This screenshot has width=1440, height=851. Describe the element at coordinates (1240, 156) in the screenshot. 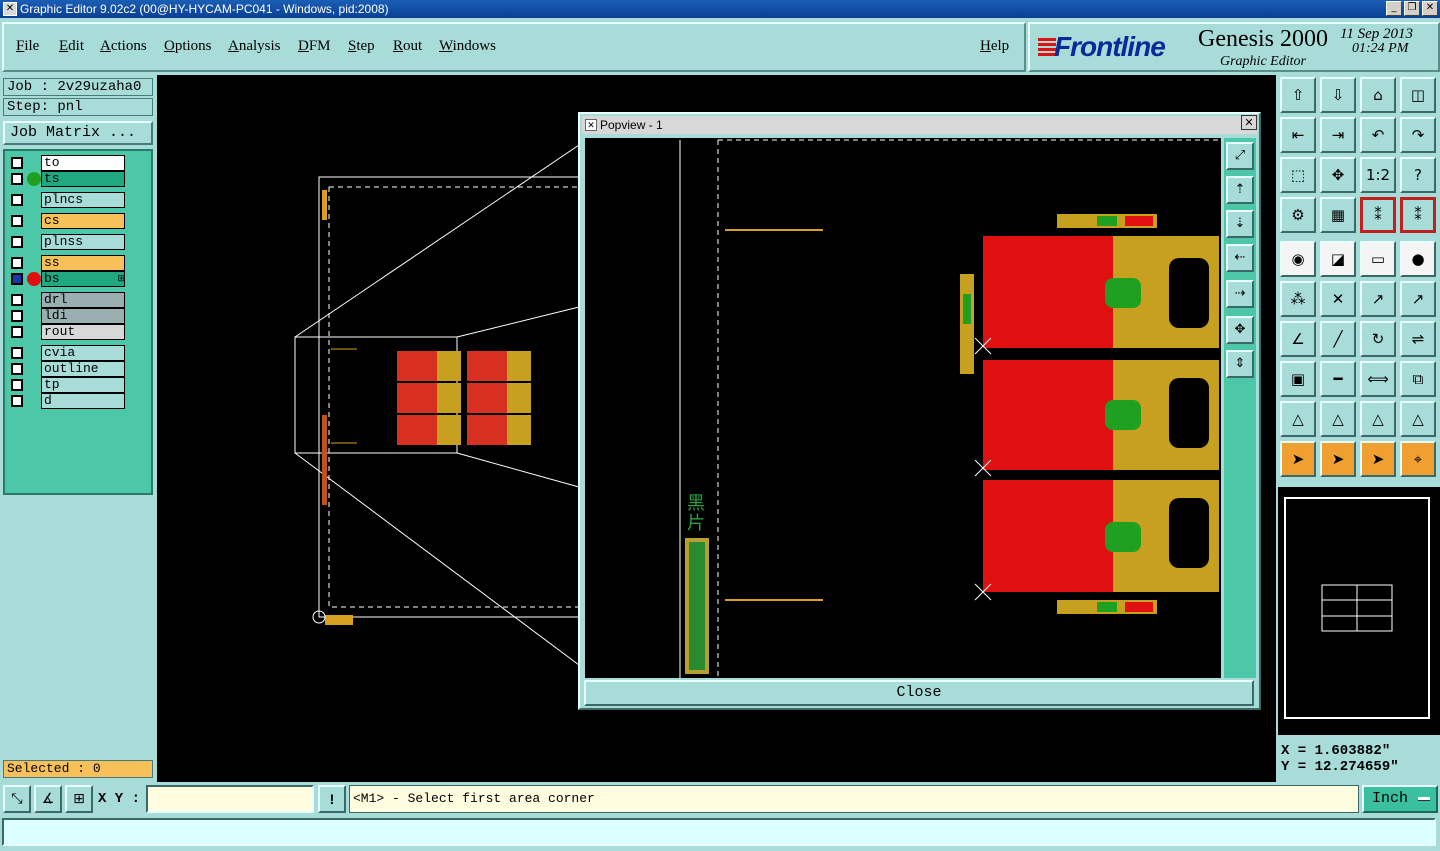

I see `zoom-fit-icon: ⤢` at that location.